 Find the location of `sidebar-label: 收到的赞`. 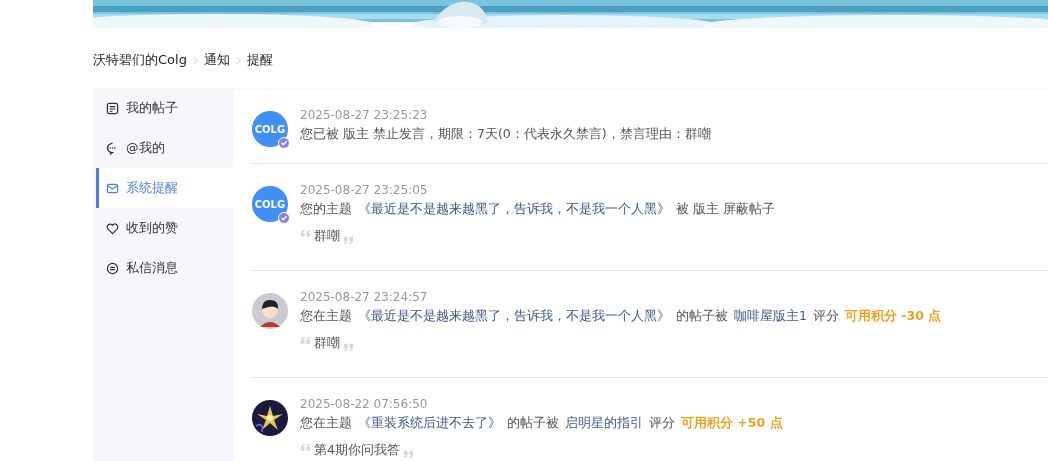

sidebar-label: 收到的赞 is located at coordinates (152, 228).